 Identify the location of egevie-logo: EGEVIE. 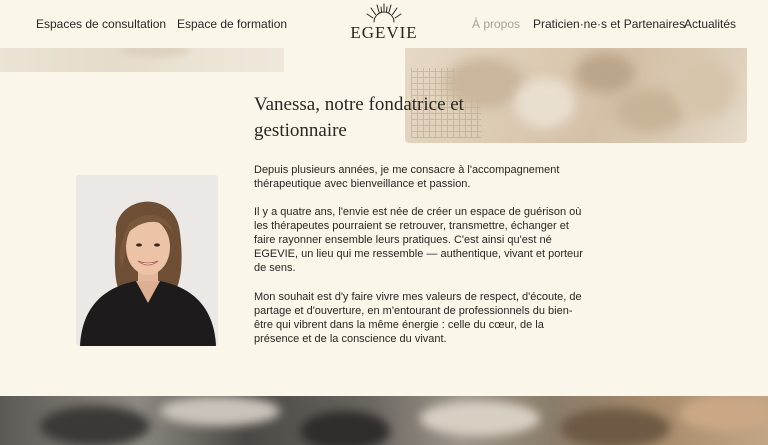
(384, 24).